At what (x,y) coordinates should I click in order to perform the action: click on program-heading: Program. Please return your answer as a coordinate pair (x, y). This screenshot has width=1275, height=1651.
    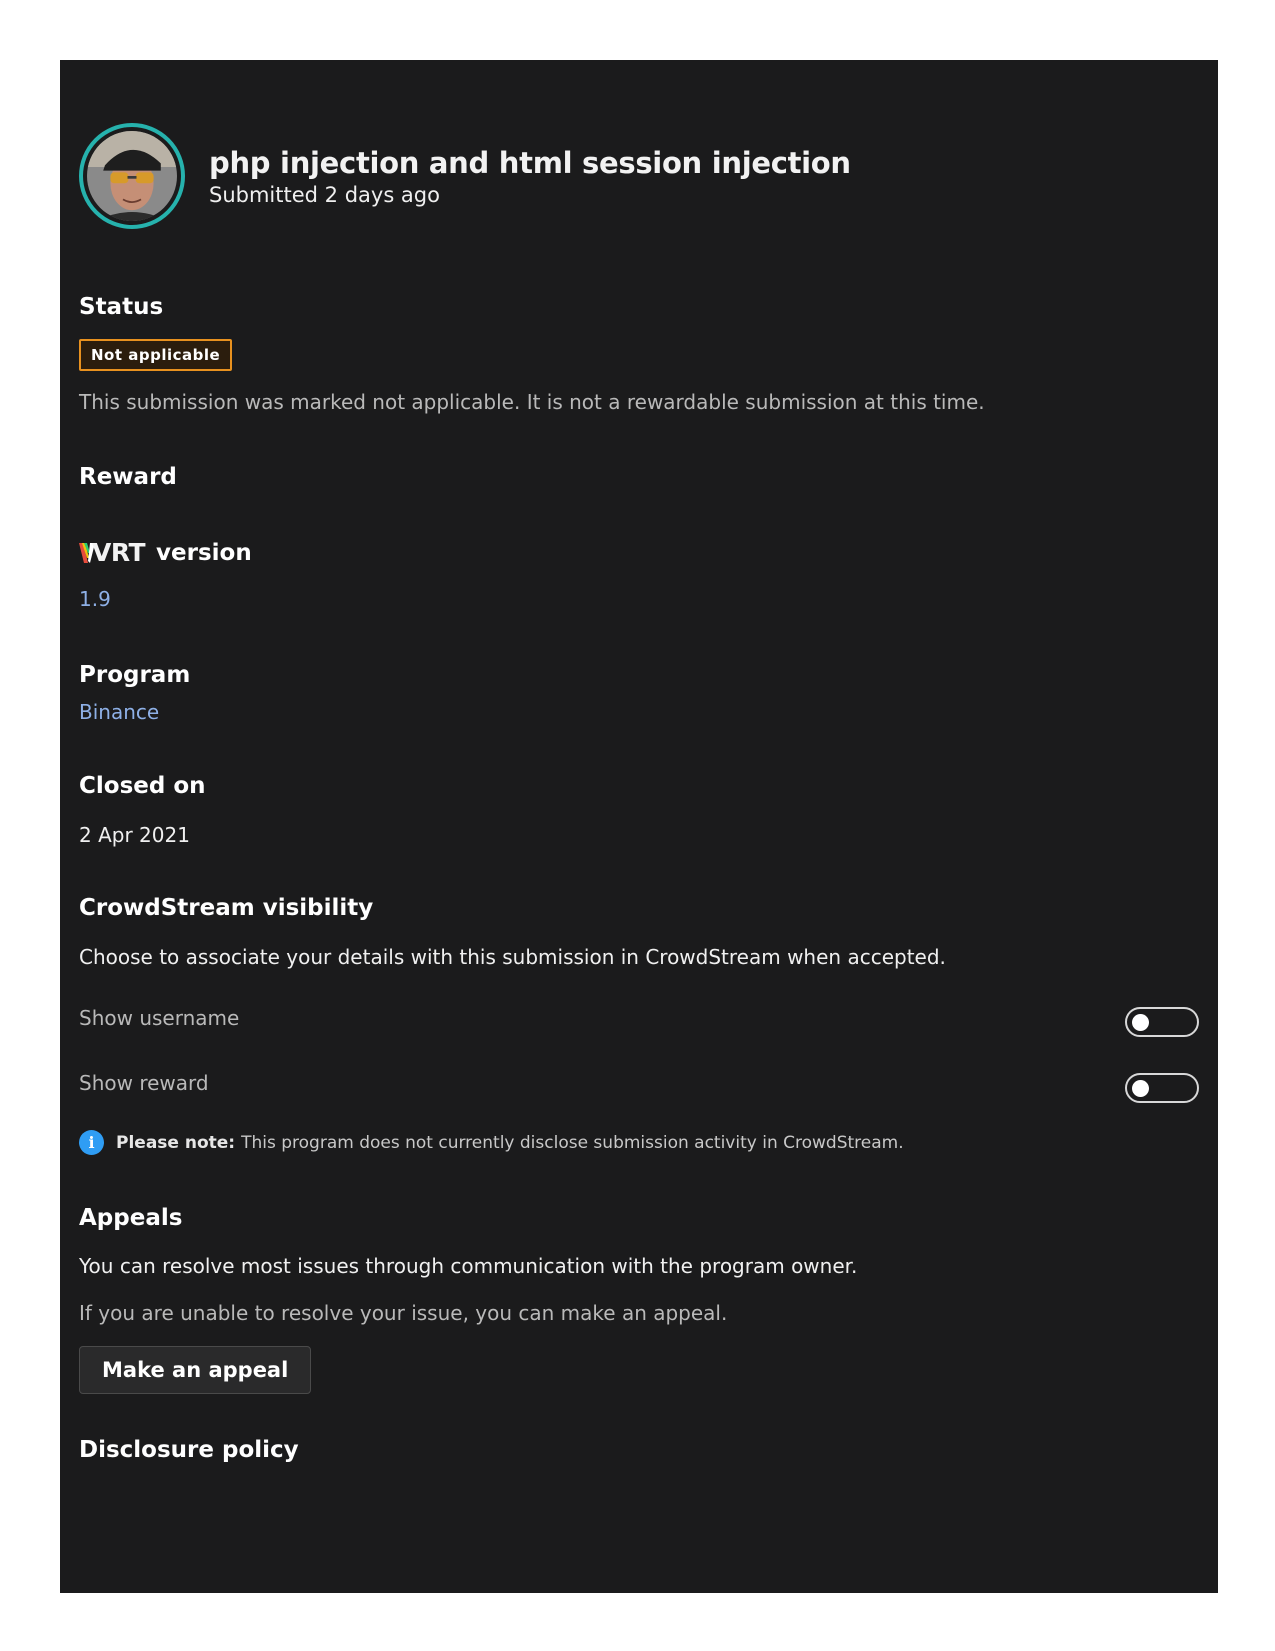
    Looking at the image, I should click on (135, 675).